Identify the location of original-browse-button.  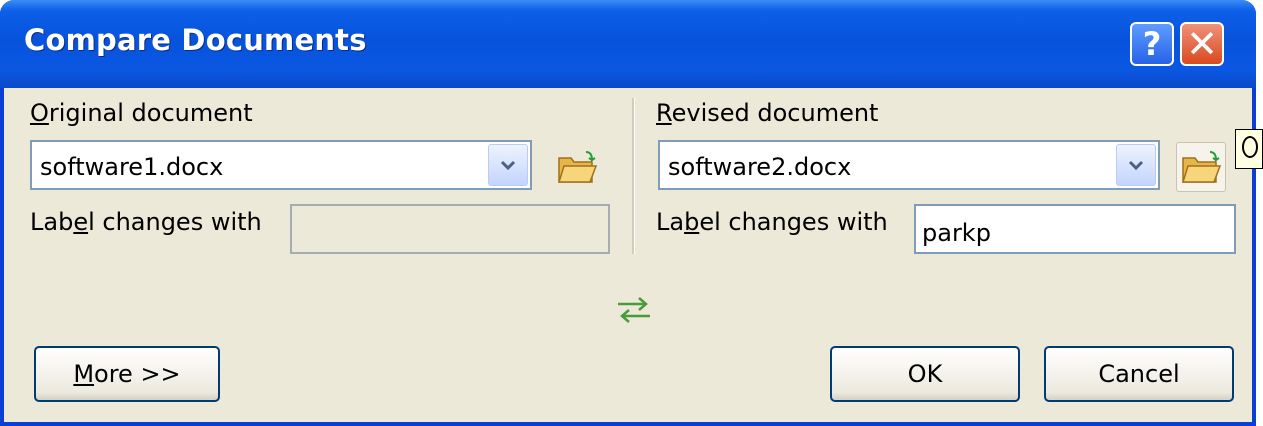
(577, 167).